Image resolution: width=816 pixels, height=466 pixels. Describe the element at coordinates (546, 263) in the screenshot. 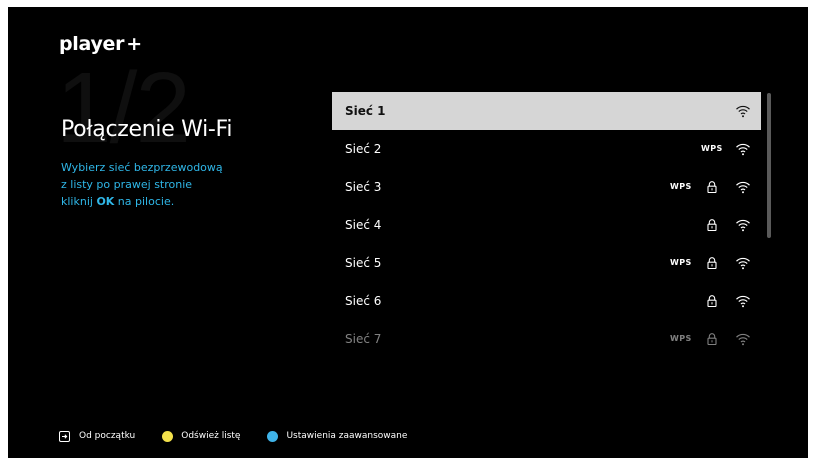

I see `network-row: Sieć 5 WPS` at that location.